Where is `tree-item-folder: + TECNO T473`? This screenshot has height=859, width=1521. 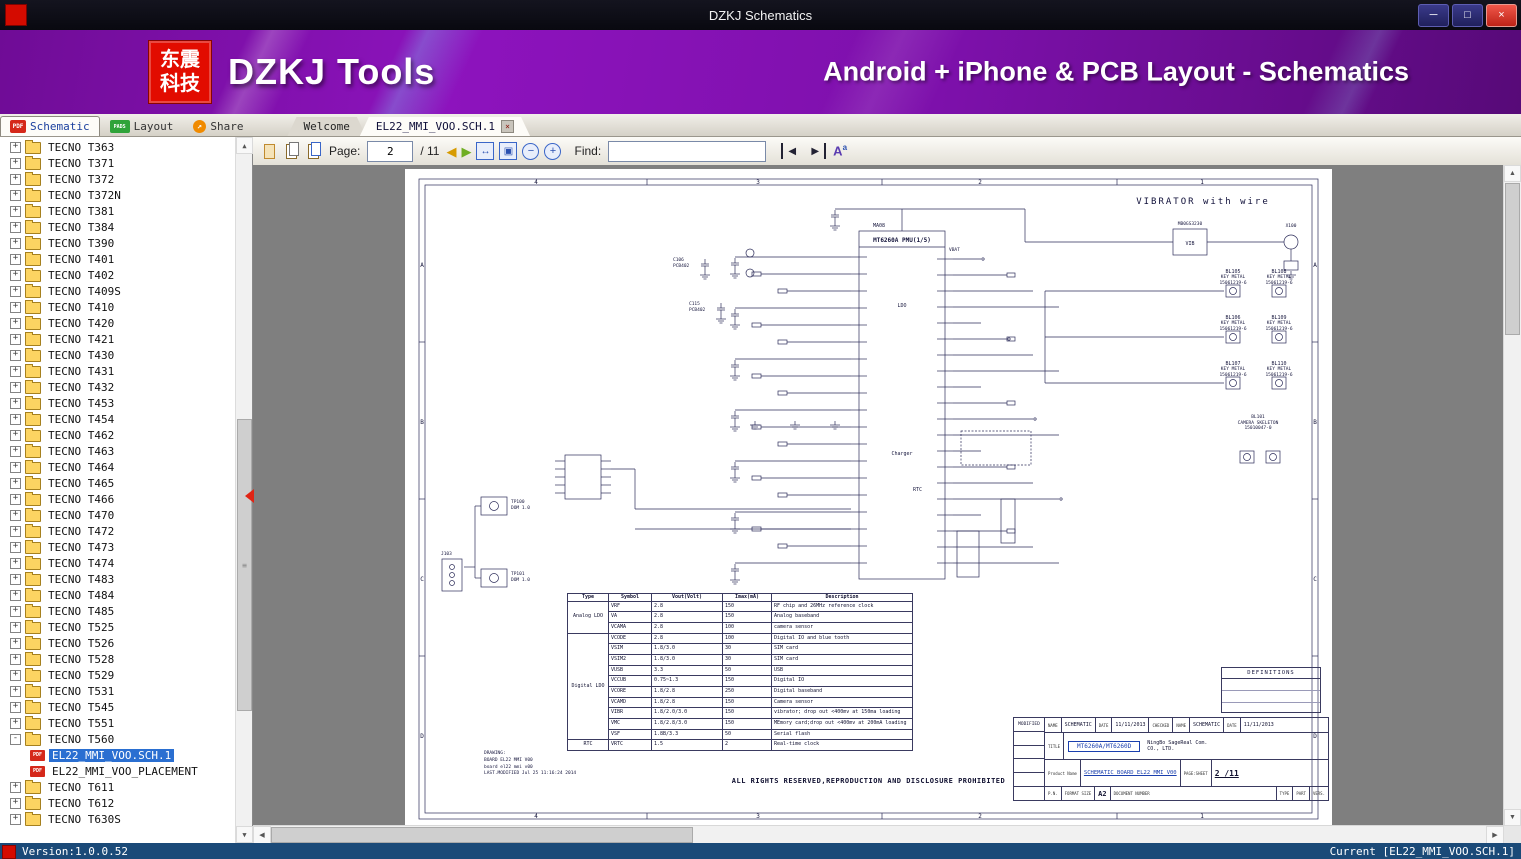 tree-item-folder: + TECNO T473 is located at coordinates (117, 547).